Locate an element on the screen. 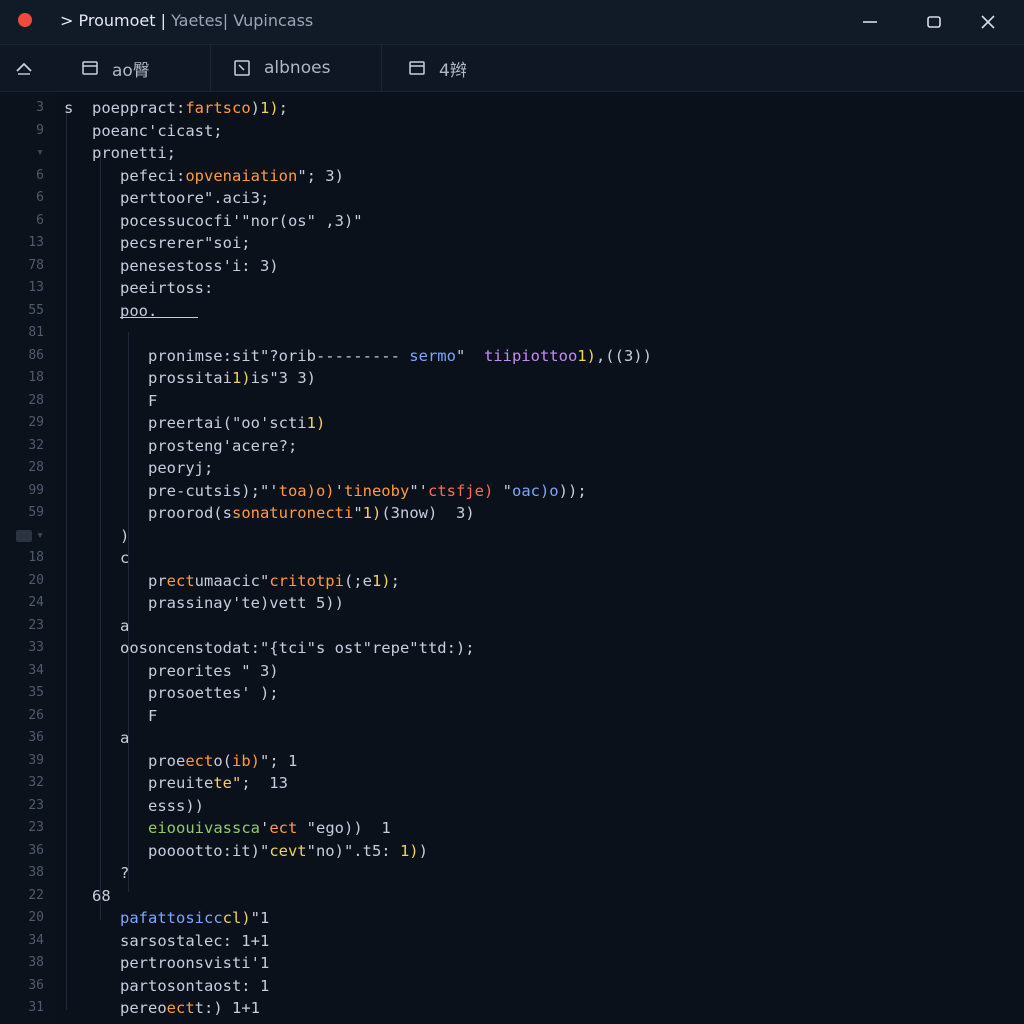 Image resolution: width=1024 pixels, height=1024 pixels. window-title: > Proumoet | Yaetes| Vupincass is located at coordinates (186, 20).